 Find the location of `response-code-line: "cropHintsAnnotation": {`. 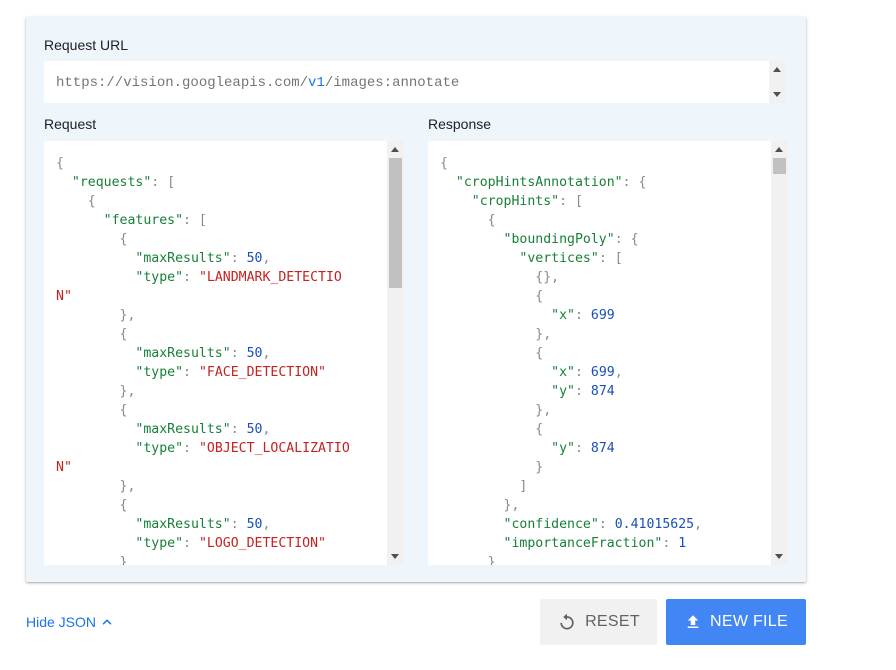

response-code-line: "cropHintsAnnotation": { is located at coordinates (571, 182).